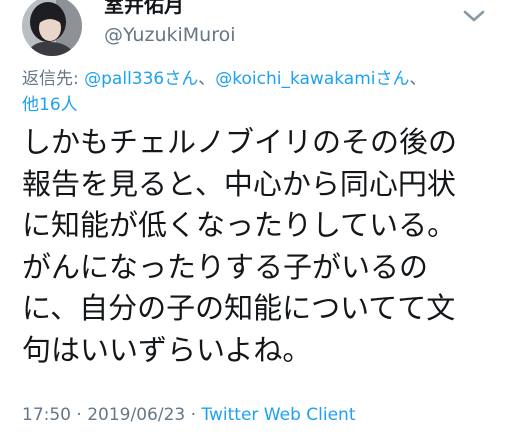 The width and height of the screenshot is (505, 439). What do you see at coordinates (257, 92) in the screenshot?
I see `reply-to-line: 返信先: @pall336さん、@koichi_kawakamiさん、 他16人` at bounding box center [257, 92].